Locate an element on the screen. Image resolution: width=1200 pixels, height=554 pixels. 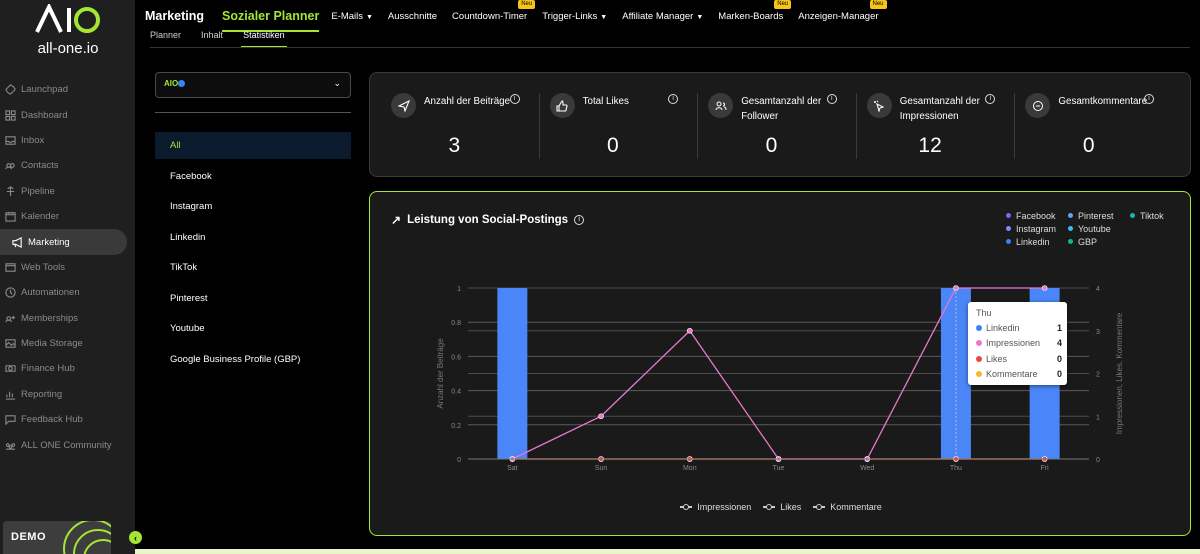
sidebar-item-automationen: Automationen is located at coordinates (67, 292).